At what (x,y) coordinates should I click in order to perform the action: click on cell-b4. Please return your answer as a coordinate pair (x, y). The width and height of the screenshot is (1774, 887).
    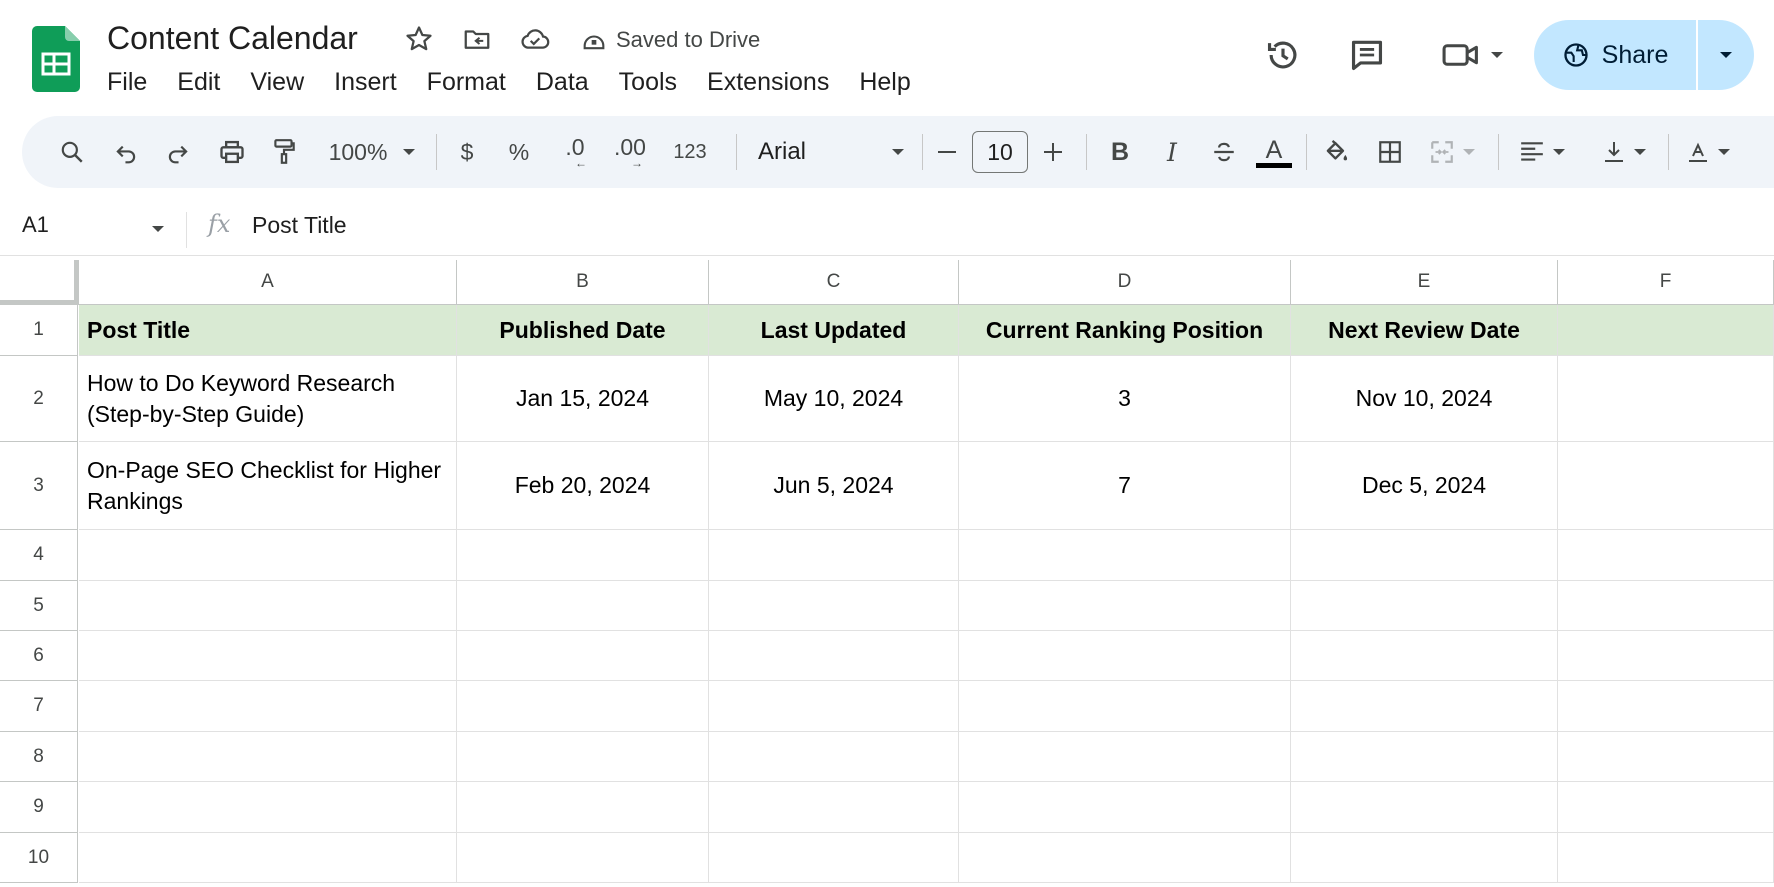
    Looking at the image, I should click on (583, 555).